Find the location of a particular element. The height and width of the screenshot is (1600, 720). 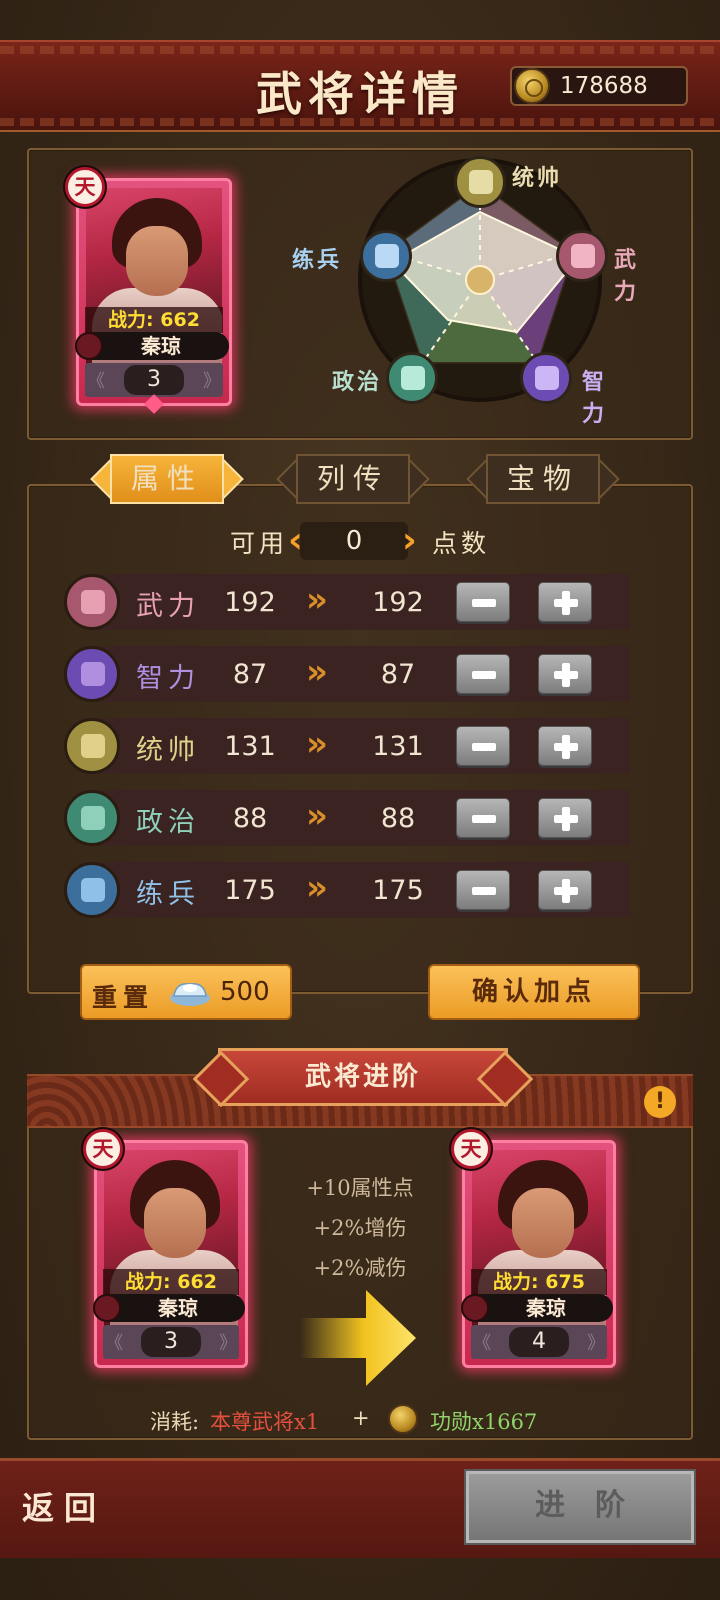

gain-attr-points: +10属性点 is located at coordinates (360, 1188).